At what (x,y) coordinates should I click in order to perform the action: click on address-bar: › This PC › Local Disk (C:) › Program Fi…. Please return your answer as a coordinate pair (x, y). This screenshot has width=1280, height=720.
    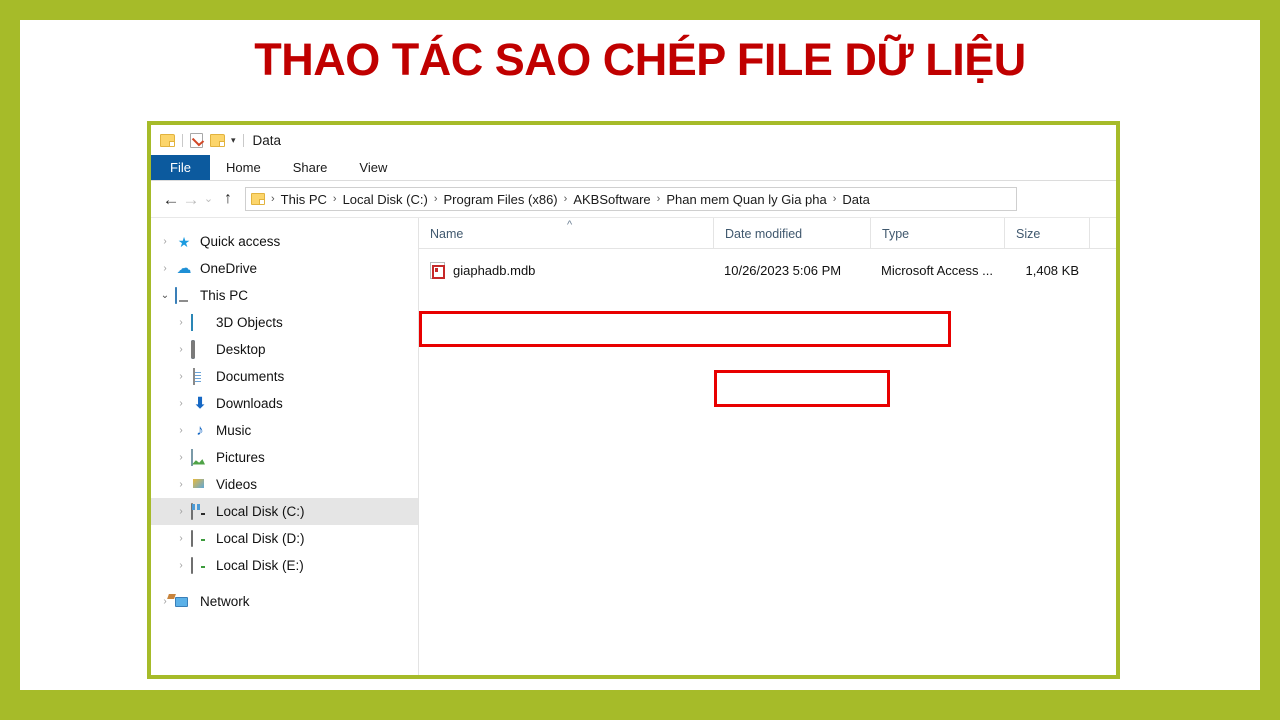
    Looking at the image, I should click on (631, 199).